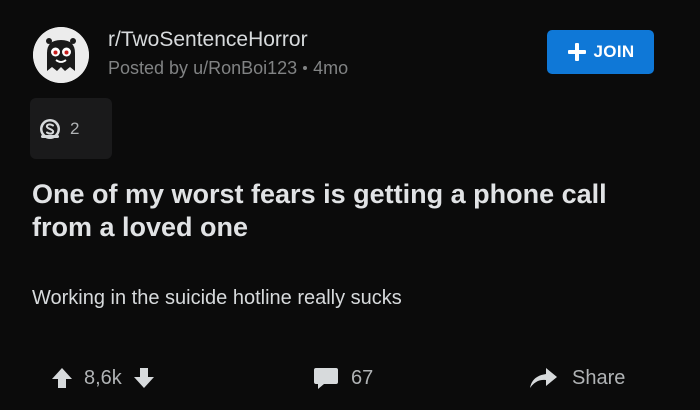 The image size is (700, 410). I want to click on subreddit-avatar-icon, so click(61, 55).